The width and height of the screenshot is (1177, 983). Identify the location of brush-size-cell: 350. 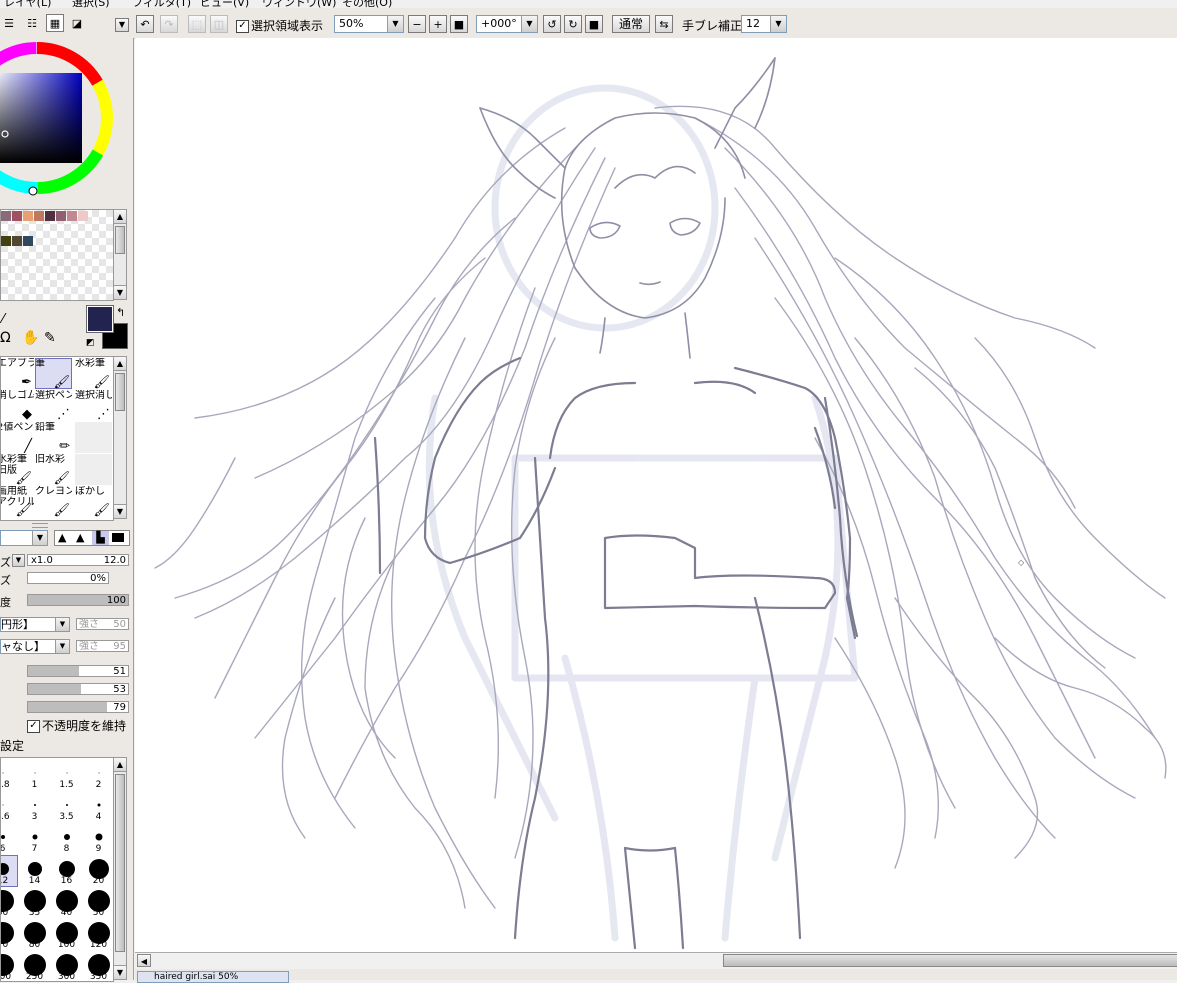
(98, 966).